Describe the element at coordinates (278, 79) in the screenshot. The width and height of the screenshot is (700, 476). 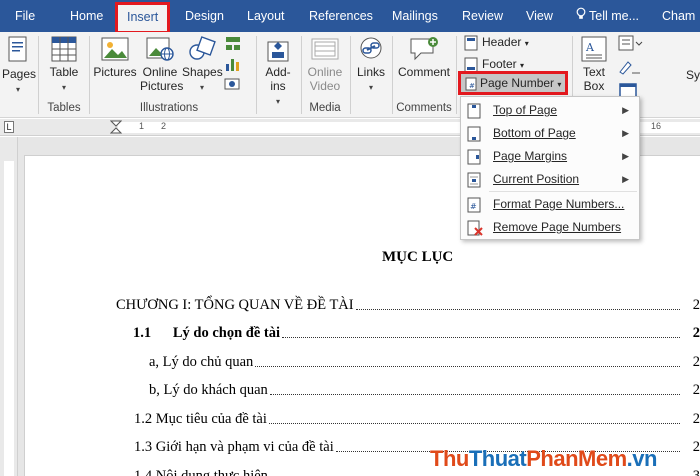
I see `add-ins-label: Add-ins` at that location.